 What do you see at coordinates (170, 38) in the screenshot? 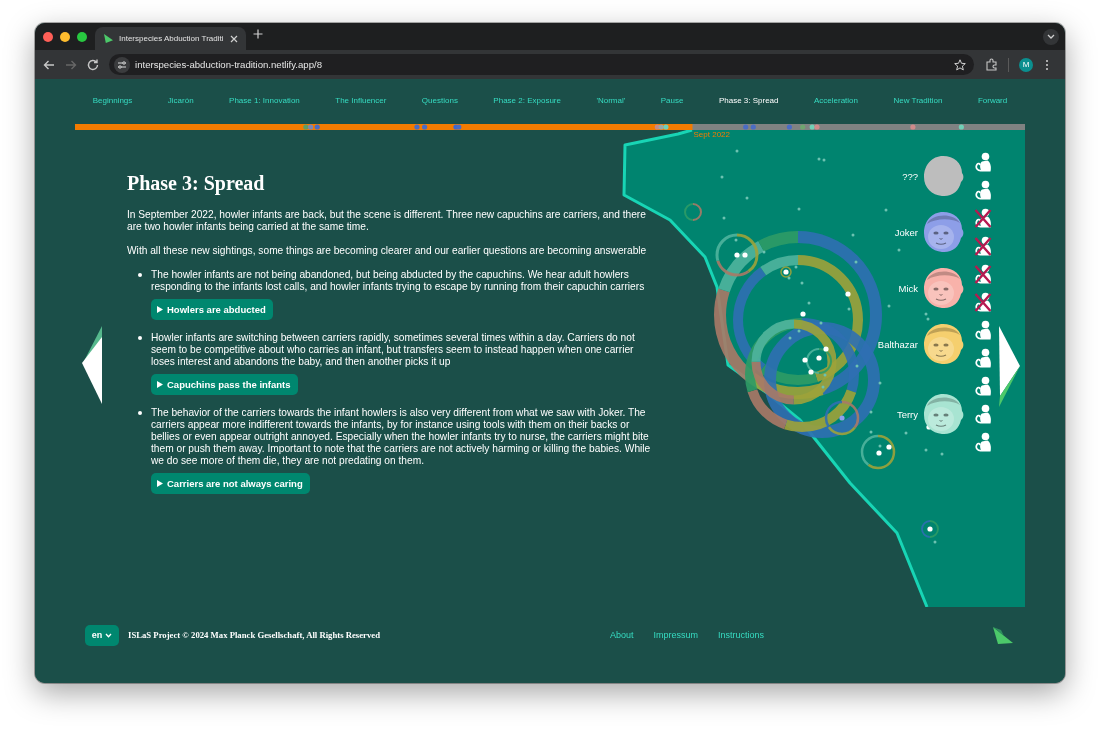
I see `browser-tab: Interspecies Abduction Traditi` at bounding box center [170, 38].